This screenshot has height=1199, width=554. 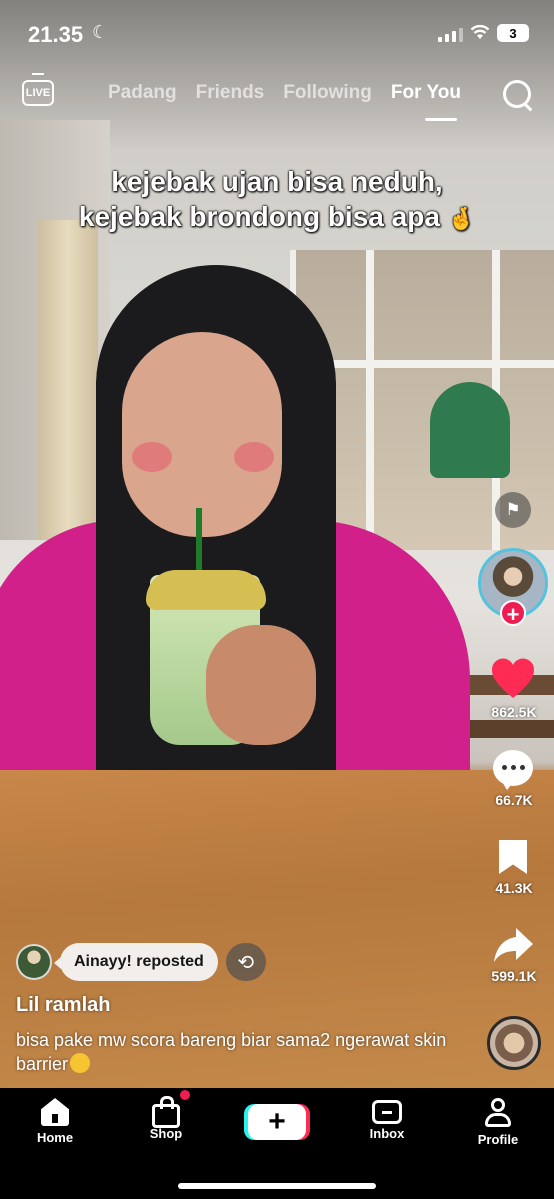 I want to click on feed-tabs: Padang Friends Following For You, so click(x=284, y=93).